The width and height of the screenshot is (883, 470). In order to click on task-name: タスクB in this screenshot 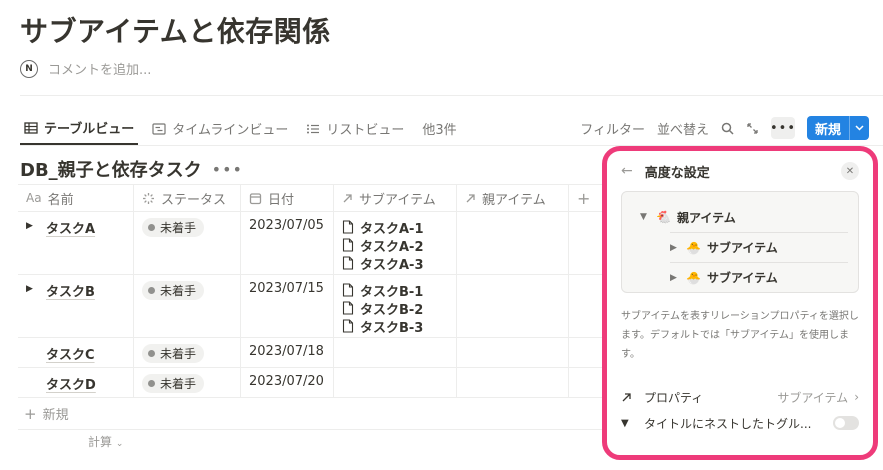, I will do `click(70, 290)`.